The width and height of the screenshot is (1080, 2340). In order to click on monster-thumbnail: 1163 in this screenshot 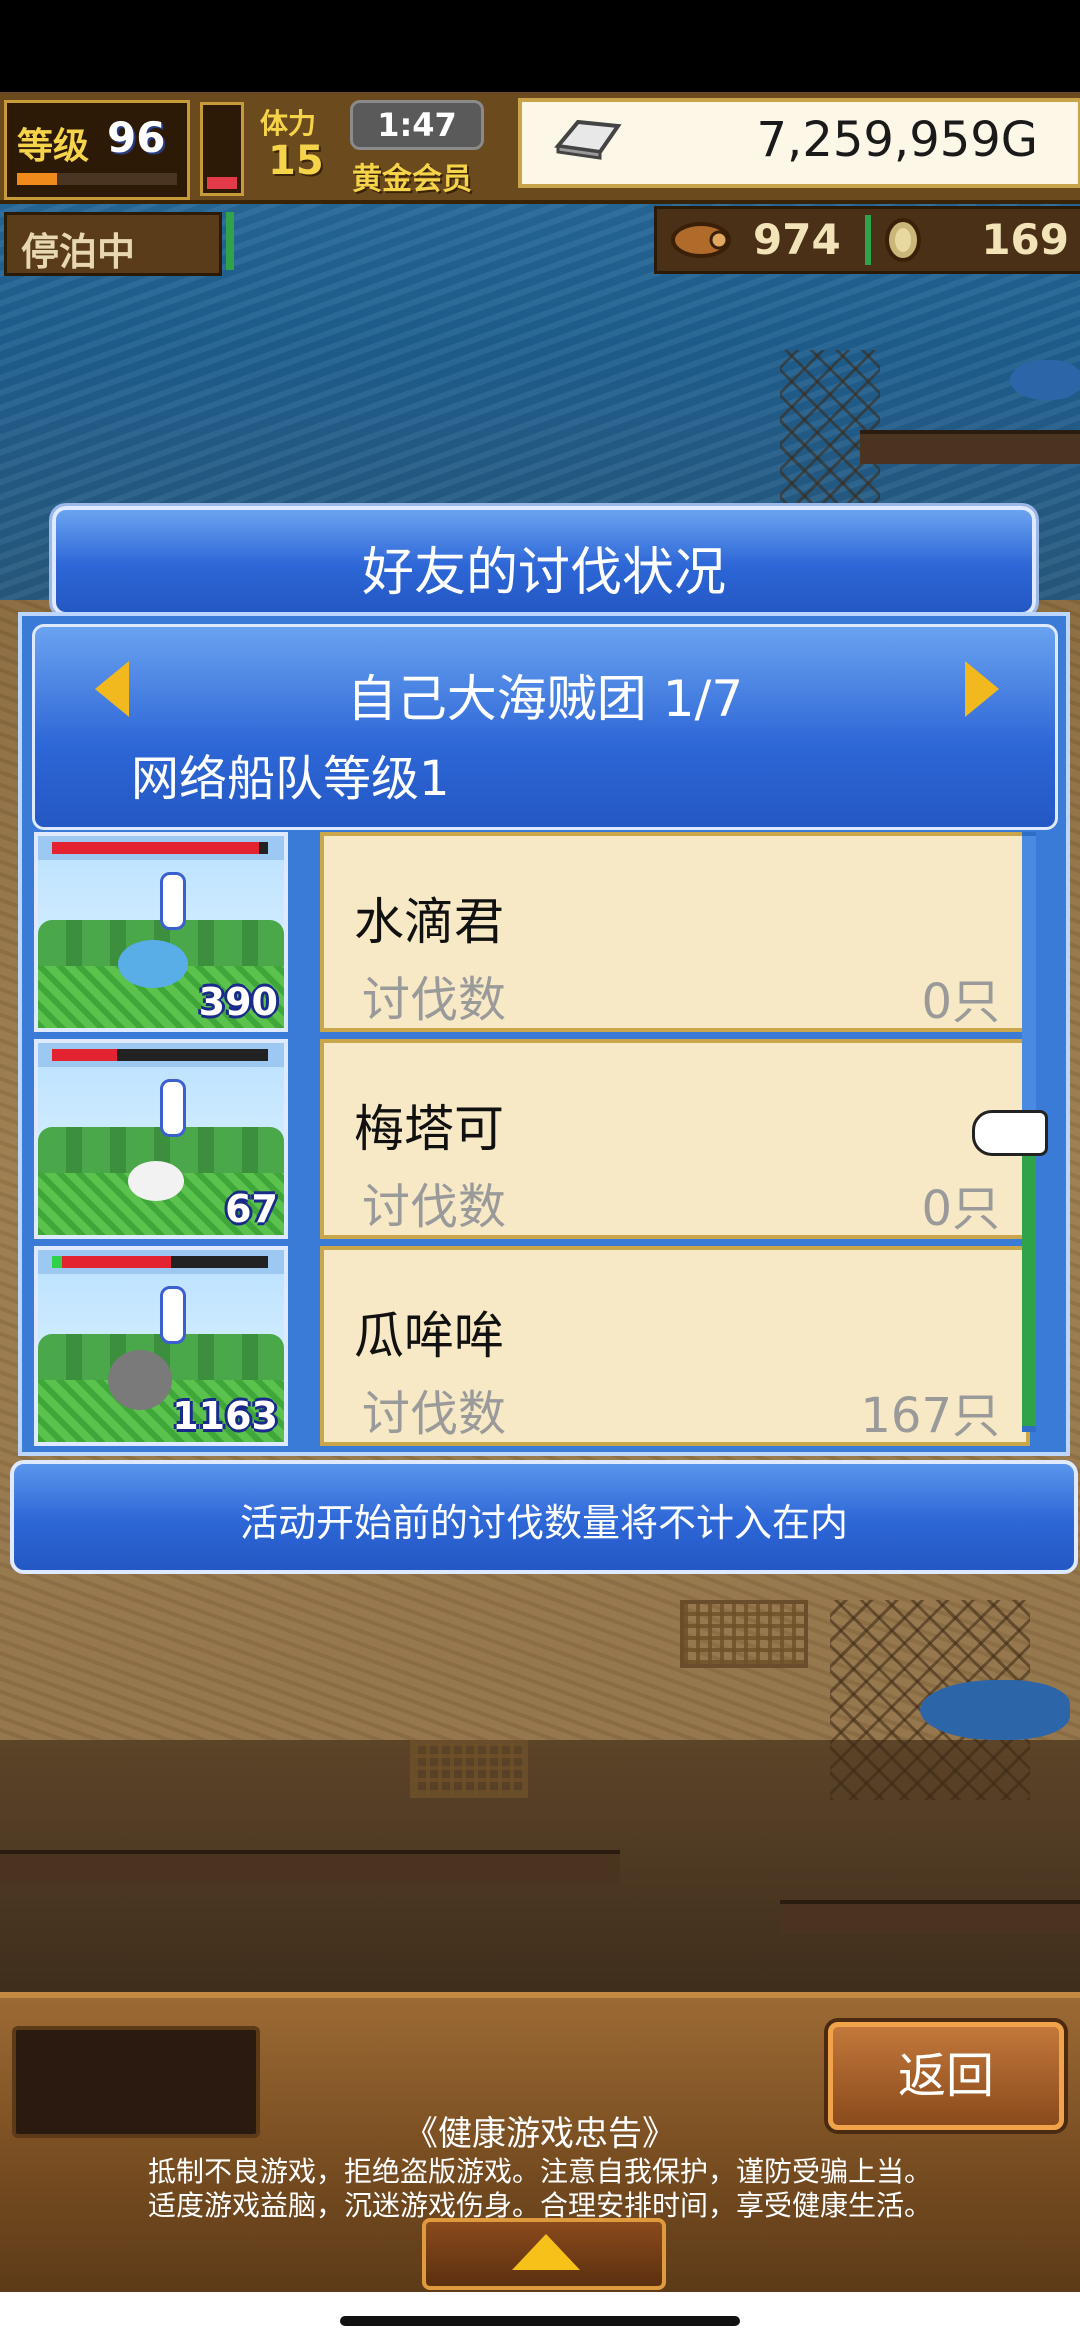, I will do `click(161, 1346)`.